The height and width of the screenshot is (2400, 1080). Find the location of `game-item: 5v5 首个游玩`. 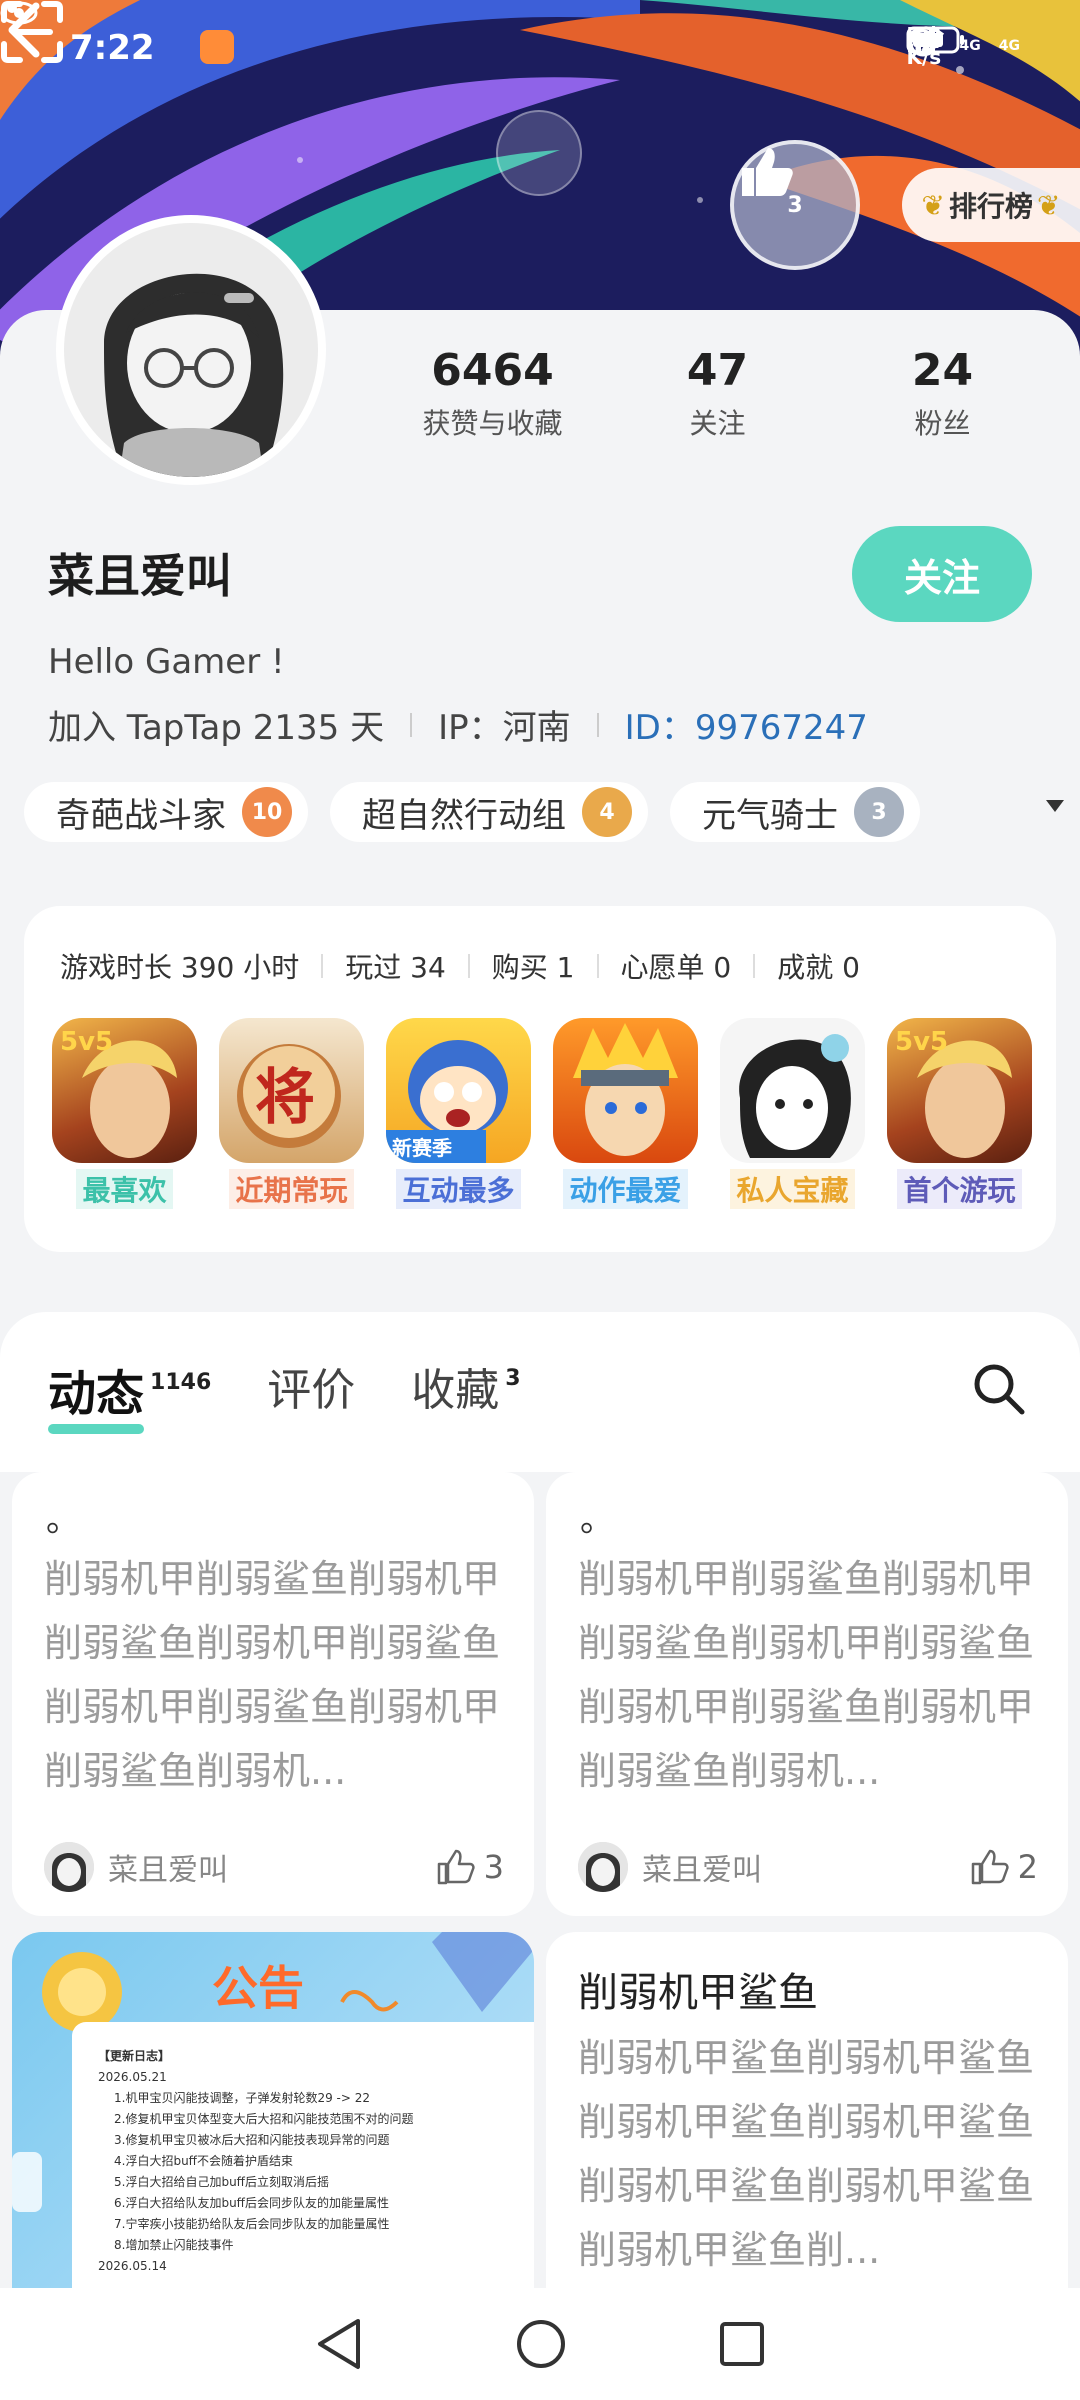

game-item: 5v5 首个游玩 is located at coordinates (959, 1113).